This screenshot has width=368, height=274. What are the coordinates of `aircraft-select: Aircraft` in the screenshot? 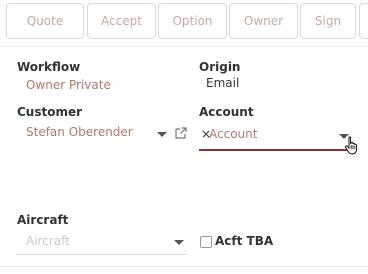 It's located at (48, 241).